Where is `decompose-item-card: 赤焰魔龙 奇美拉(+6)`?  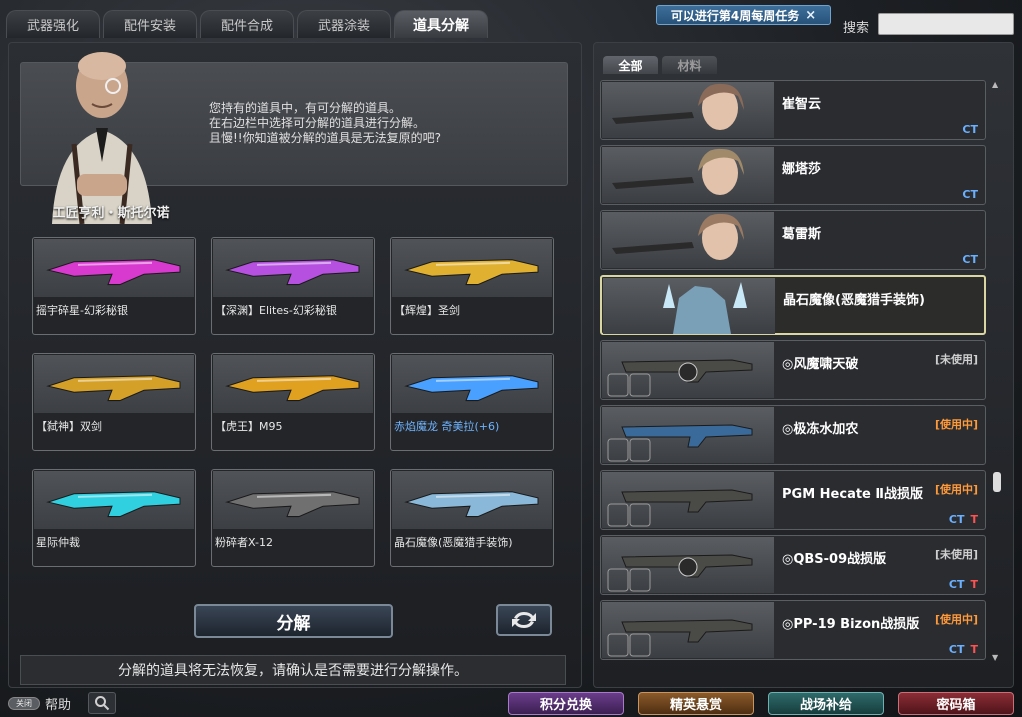 decompose-item-card: 赤焰魔龙 奇美拉(+6) is located at coordinates (472, 402).